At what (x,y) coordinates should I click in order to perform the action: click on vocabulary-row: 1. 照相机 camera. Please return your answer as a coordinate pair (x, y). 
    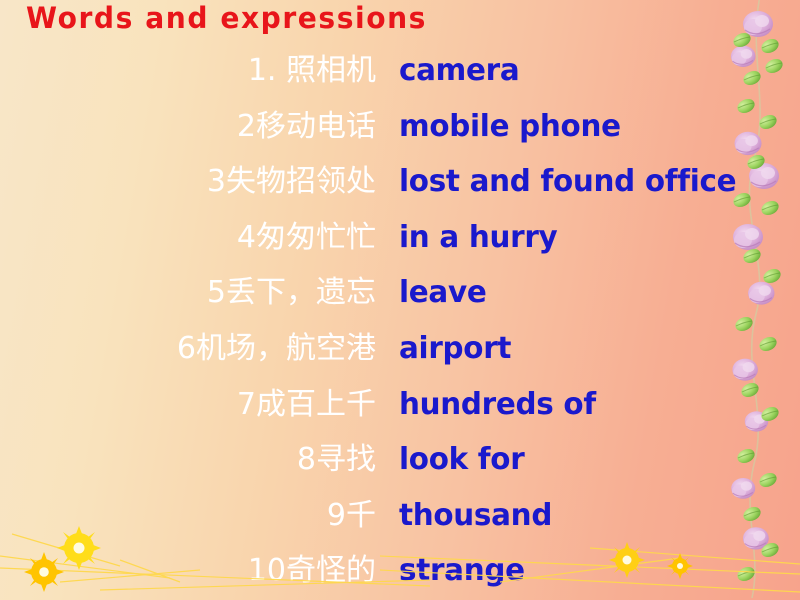
    Looking at the image, I should click on (400, 77).